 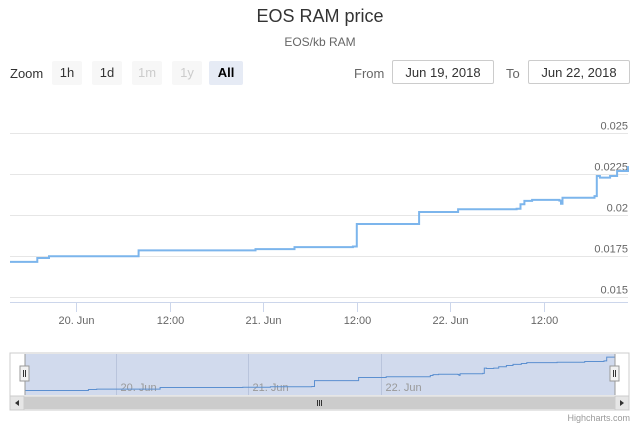 I want to click on scroll-left-arrow, so click(x=17, y=403).